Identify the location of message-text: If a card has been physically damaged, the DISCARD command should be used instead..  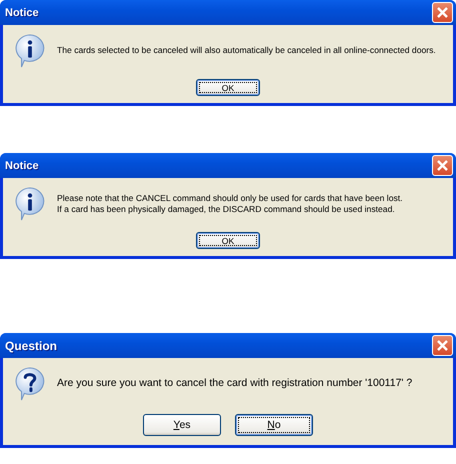
(226, 210).